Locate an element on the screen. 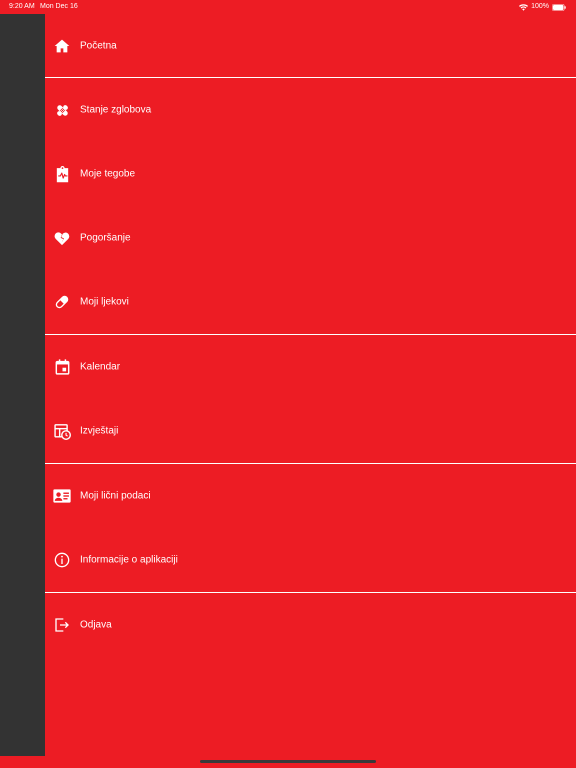 The height and width of the screenshot is (768, 576). battery-icon is located at coordinates (559, 7).